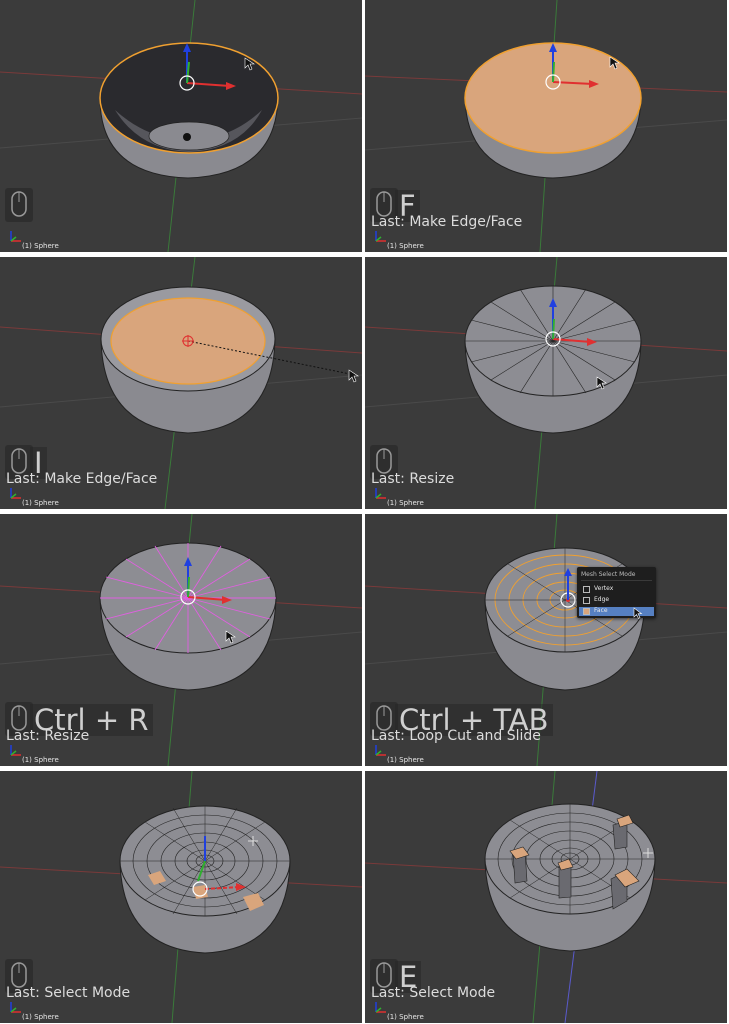  Describe the element at coordinates (586, 600) in the screenshot. I see `edge-mode-icon` at that location.